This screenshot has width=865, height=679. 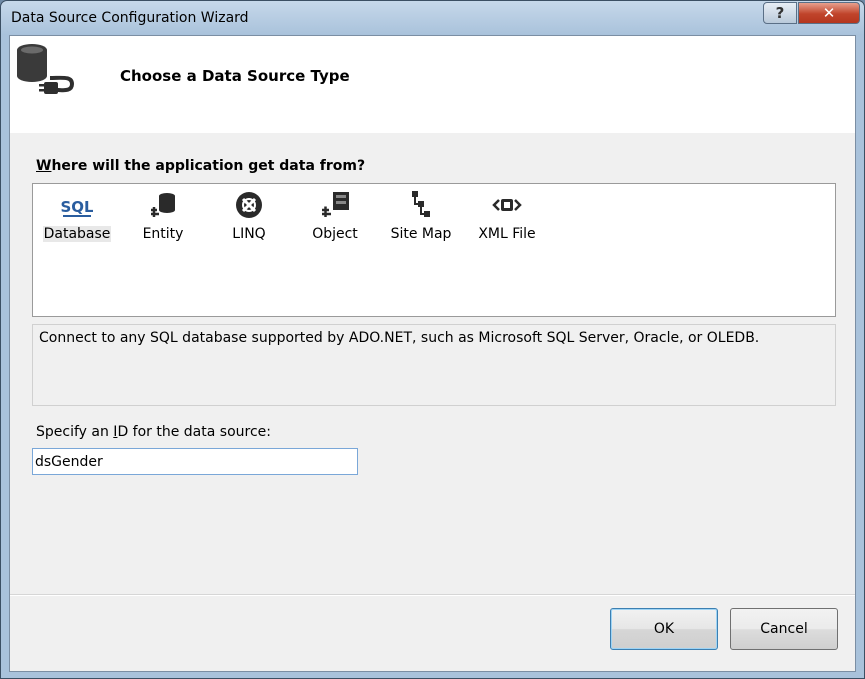 I want to click on entity-icon, so click(x=163, y=205).